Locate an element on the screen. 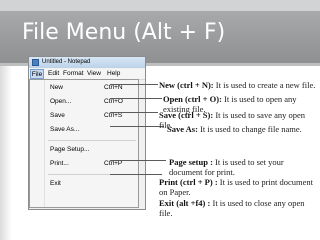 The image size is (320, 240). connector-save-as is located at coordinates (137, 126).